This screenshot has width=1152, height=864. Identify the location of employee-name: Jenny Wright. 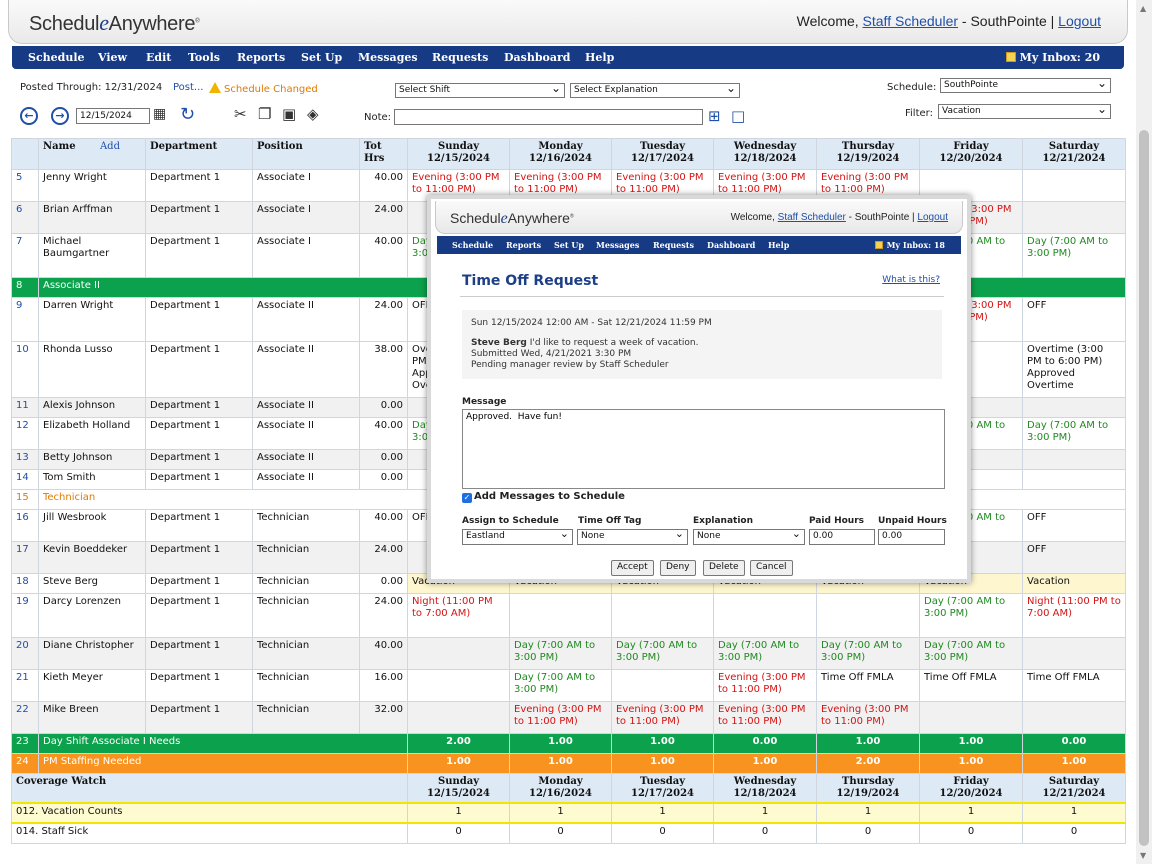
(92, 185).